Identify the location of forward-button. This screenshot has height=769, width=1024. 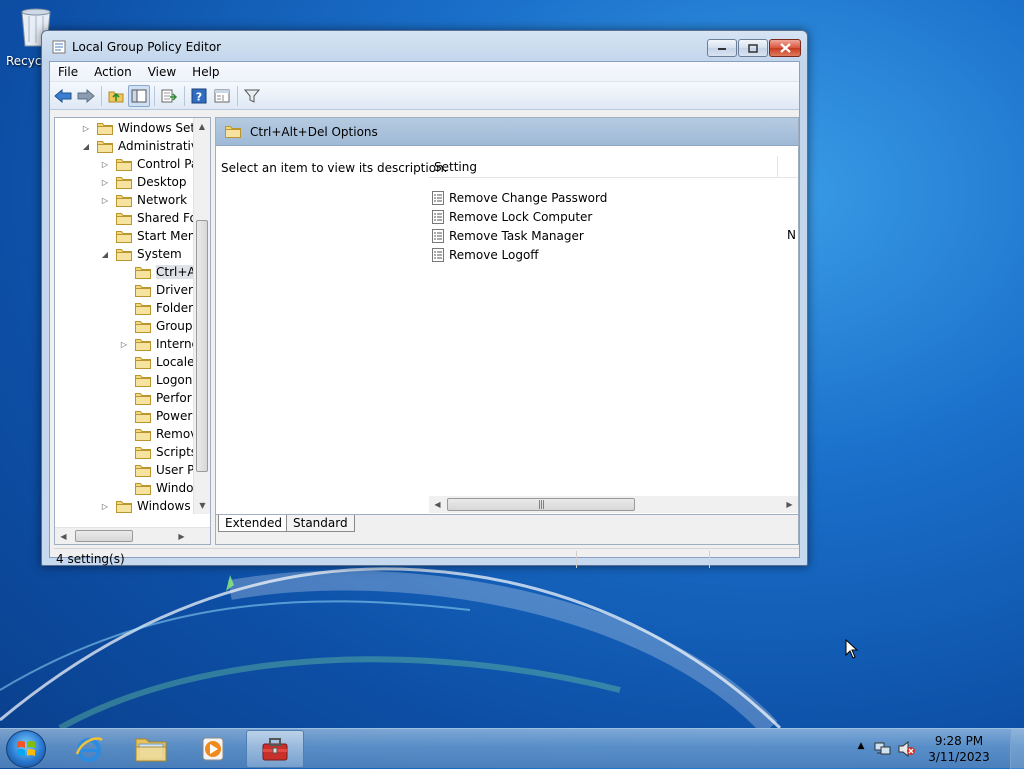
(86, 96).